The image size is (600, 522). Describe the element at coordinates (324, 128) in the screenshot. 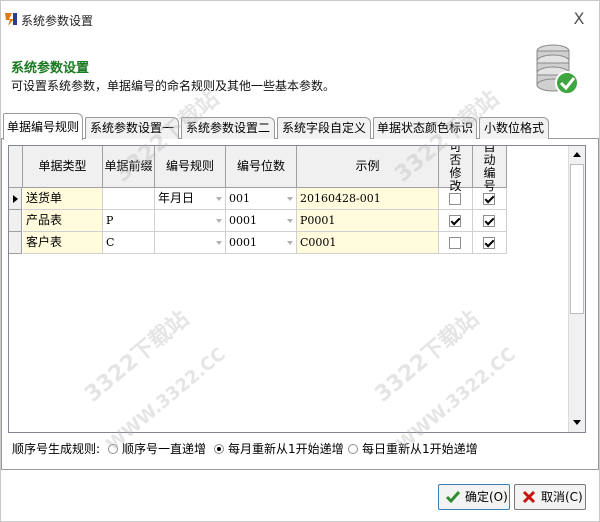

I see `tab-custom-fields: 系统字段自定义` at that location.